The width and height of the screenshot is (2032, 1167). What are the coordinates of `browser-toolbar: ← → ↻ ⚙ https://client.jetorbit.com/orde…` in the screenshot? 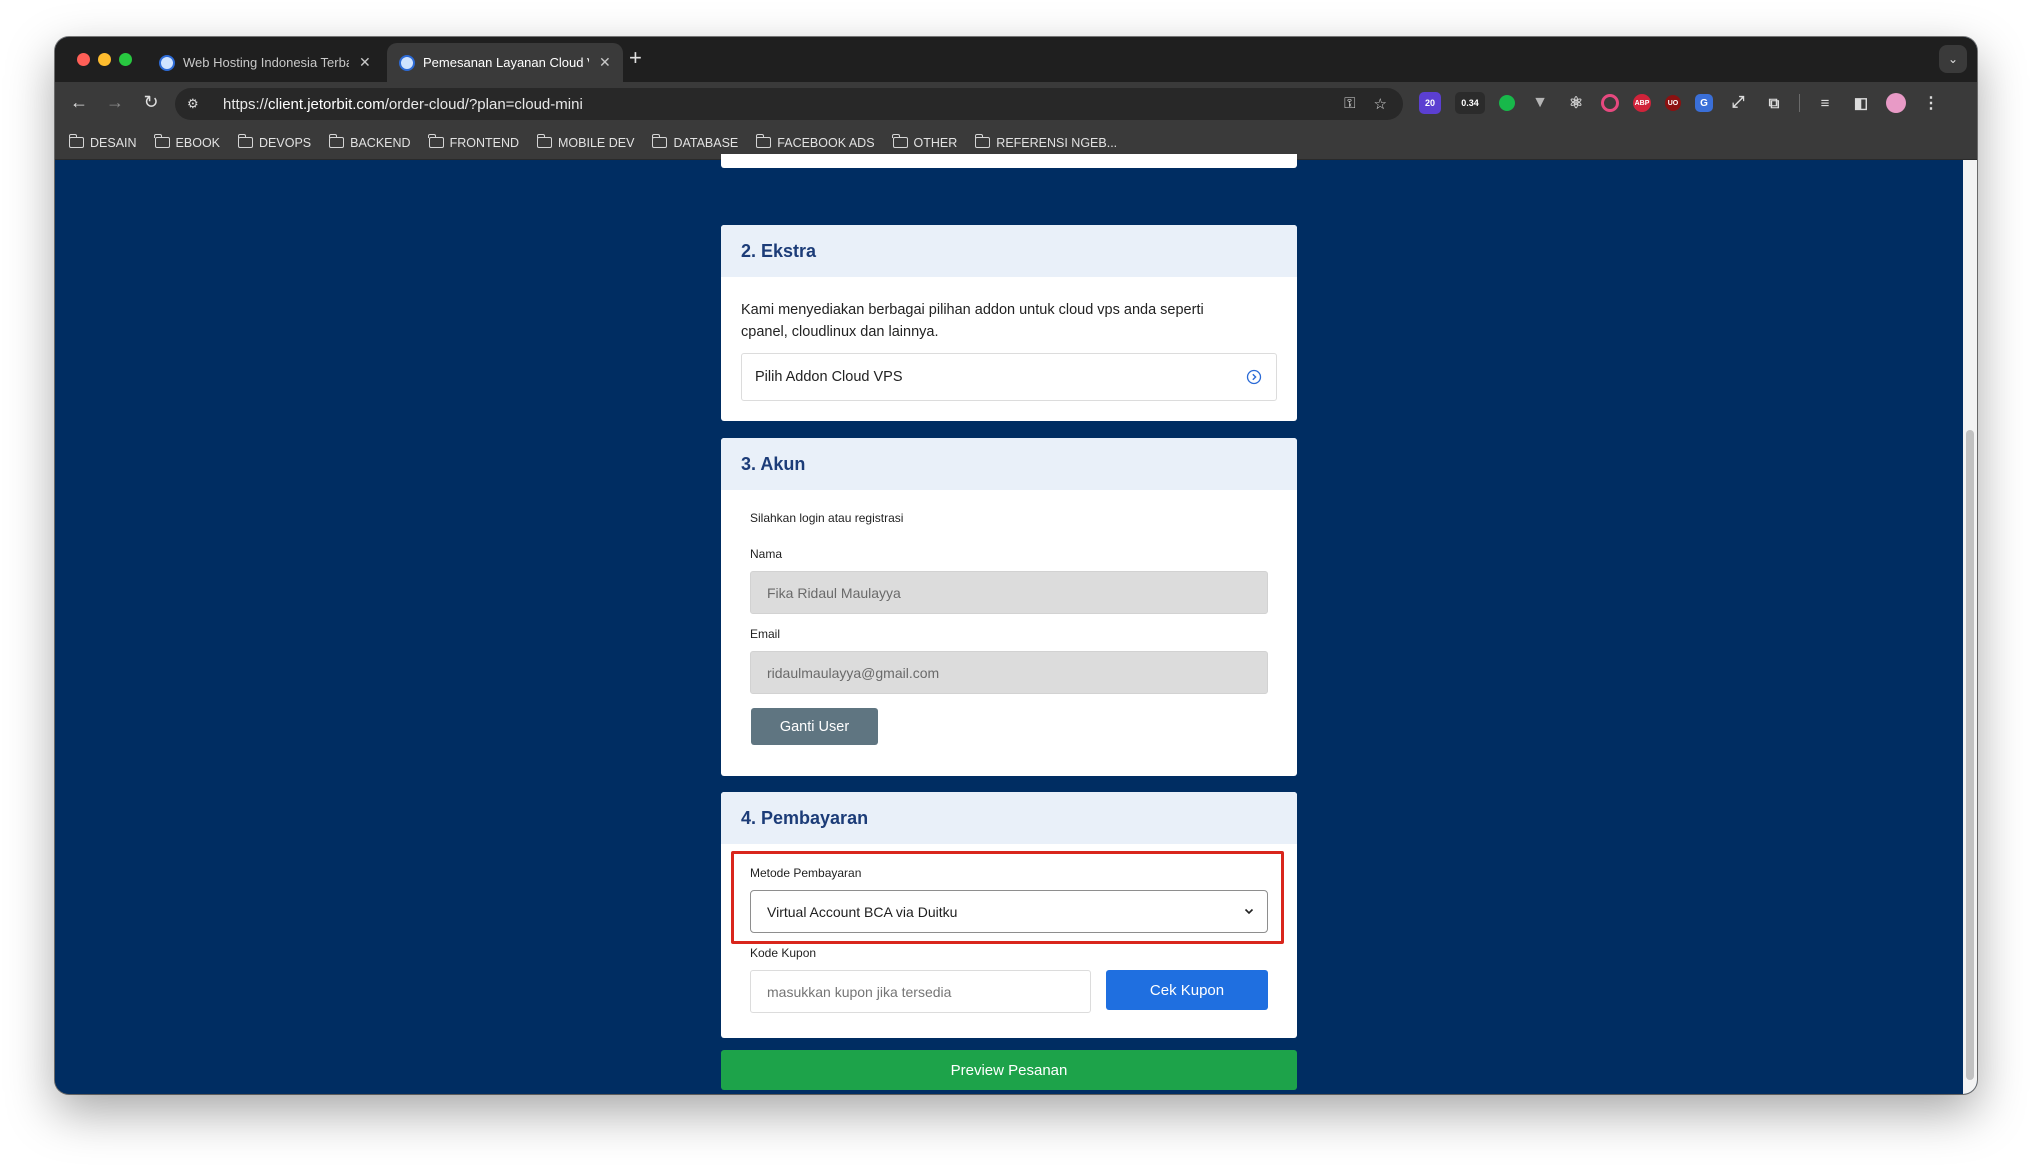 It's located at (1016, 104).